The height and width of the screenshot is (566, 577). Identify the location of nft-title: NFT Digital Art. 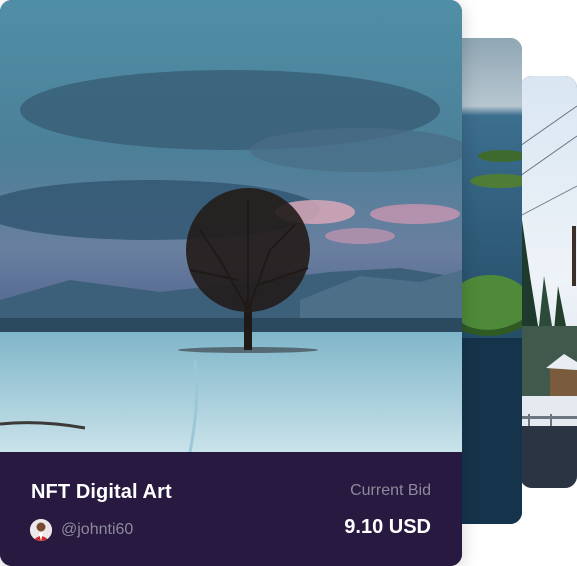
(101, 492).